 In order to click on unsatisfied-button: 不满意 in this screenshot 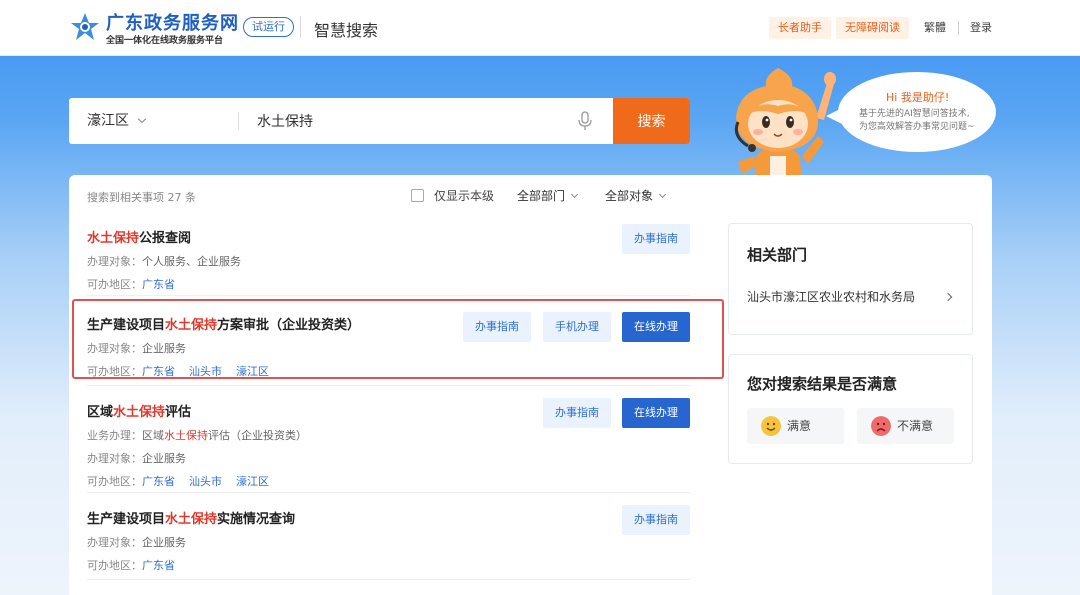, I will do `click(905, 426)`.